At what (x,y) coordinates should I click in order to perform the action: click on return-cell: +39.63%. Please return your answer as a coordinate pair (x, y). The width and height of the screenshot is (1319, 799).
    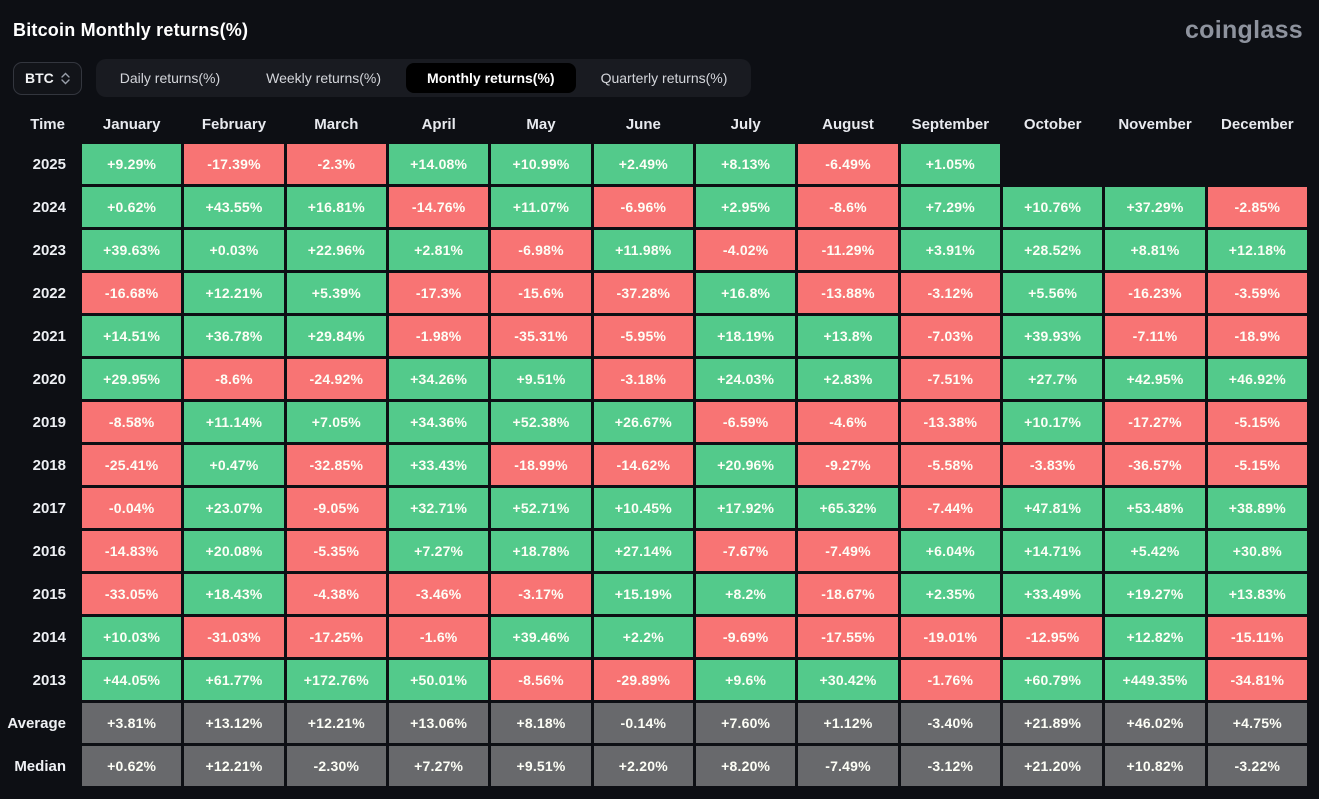
    Looking at the image, I should click on (132, 250).